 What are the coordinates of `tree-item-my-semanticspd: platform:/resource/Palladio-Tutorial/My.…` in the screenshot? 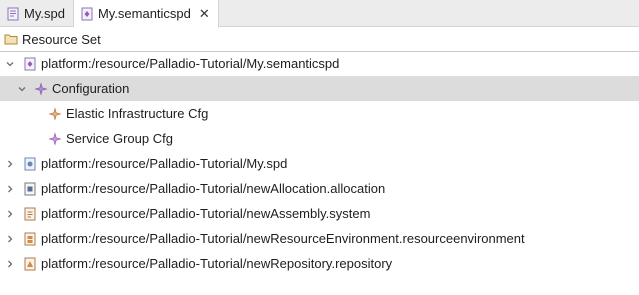 It's located at (319, 63).